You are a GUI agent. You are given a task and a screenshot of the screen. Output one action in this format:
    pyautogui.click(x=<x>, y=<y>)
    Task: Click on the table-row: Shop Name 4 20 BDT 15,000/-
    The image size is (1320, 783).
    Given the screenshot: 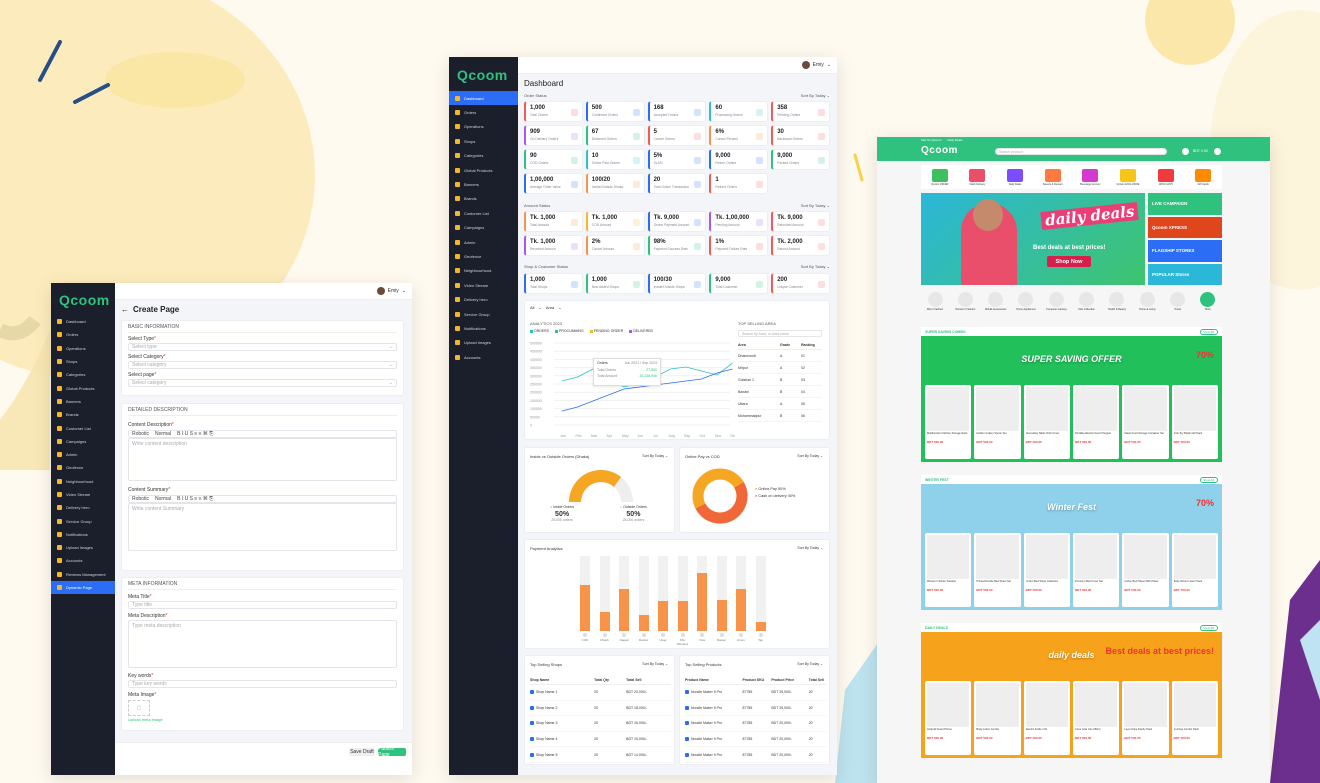 What is the action you would take?
    pyautogui.click(x=600, y=740)
    